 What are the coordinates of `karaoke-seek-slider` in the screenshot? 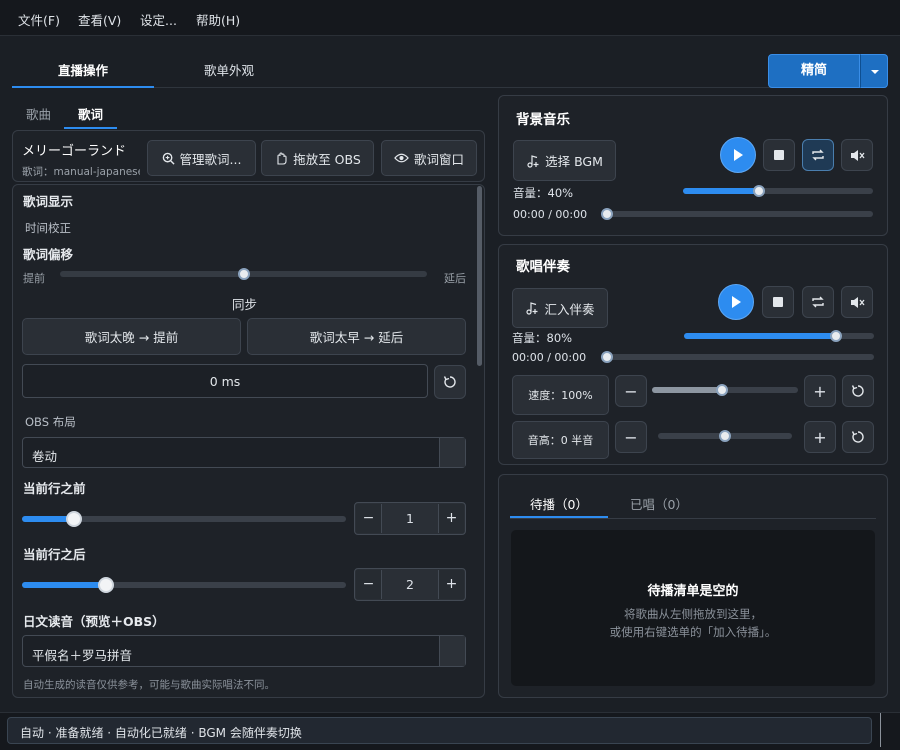 It's located at (737, 357).